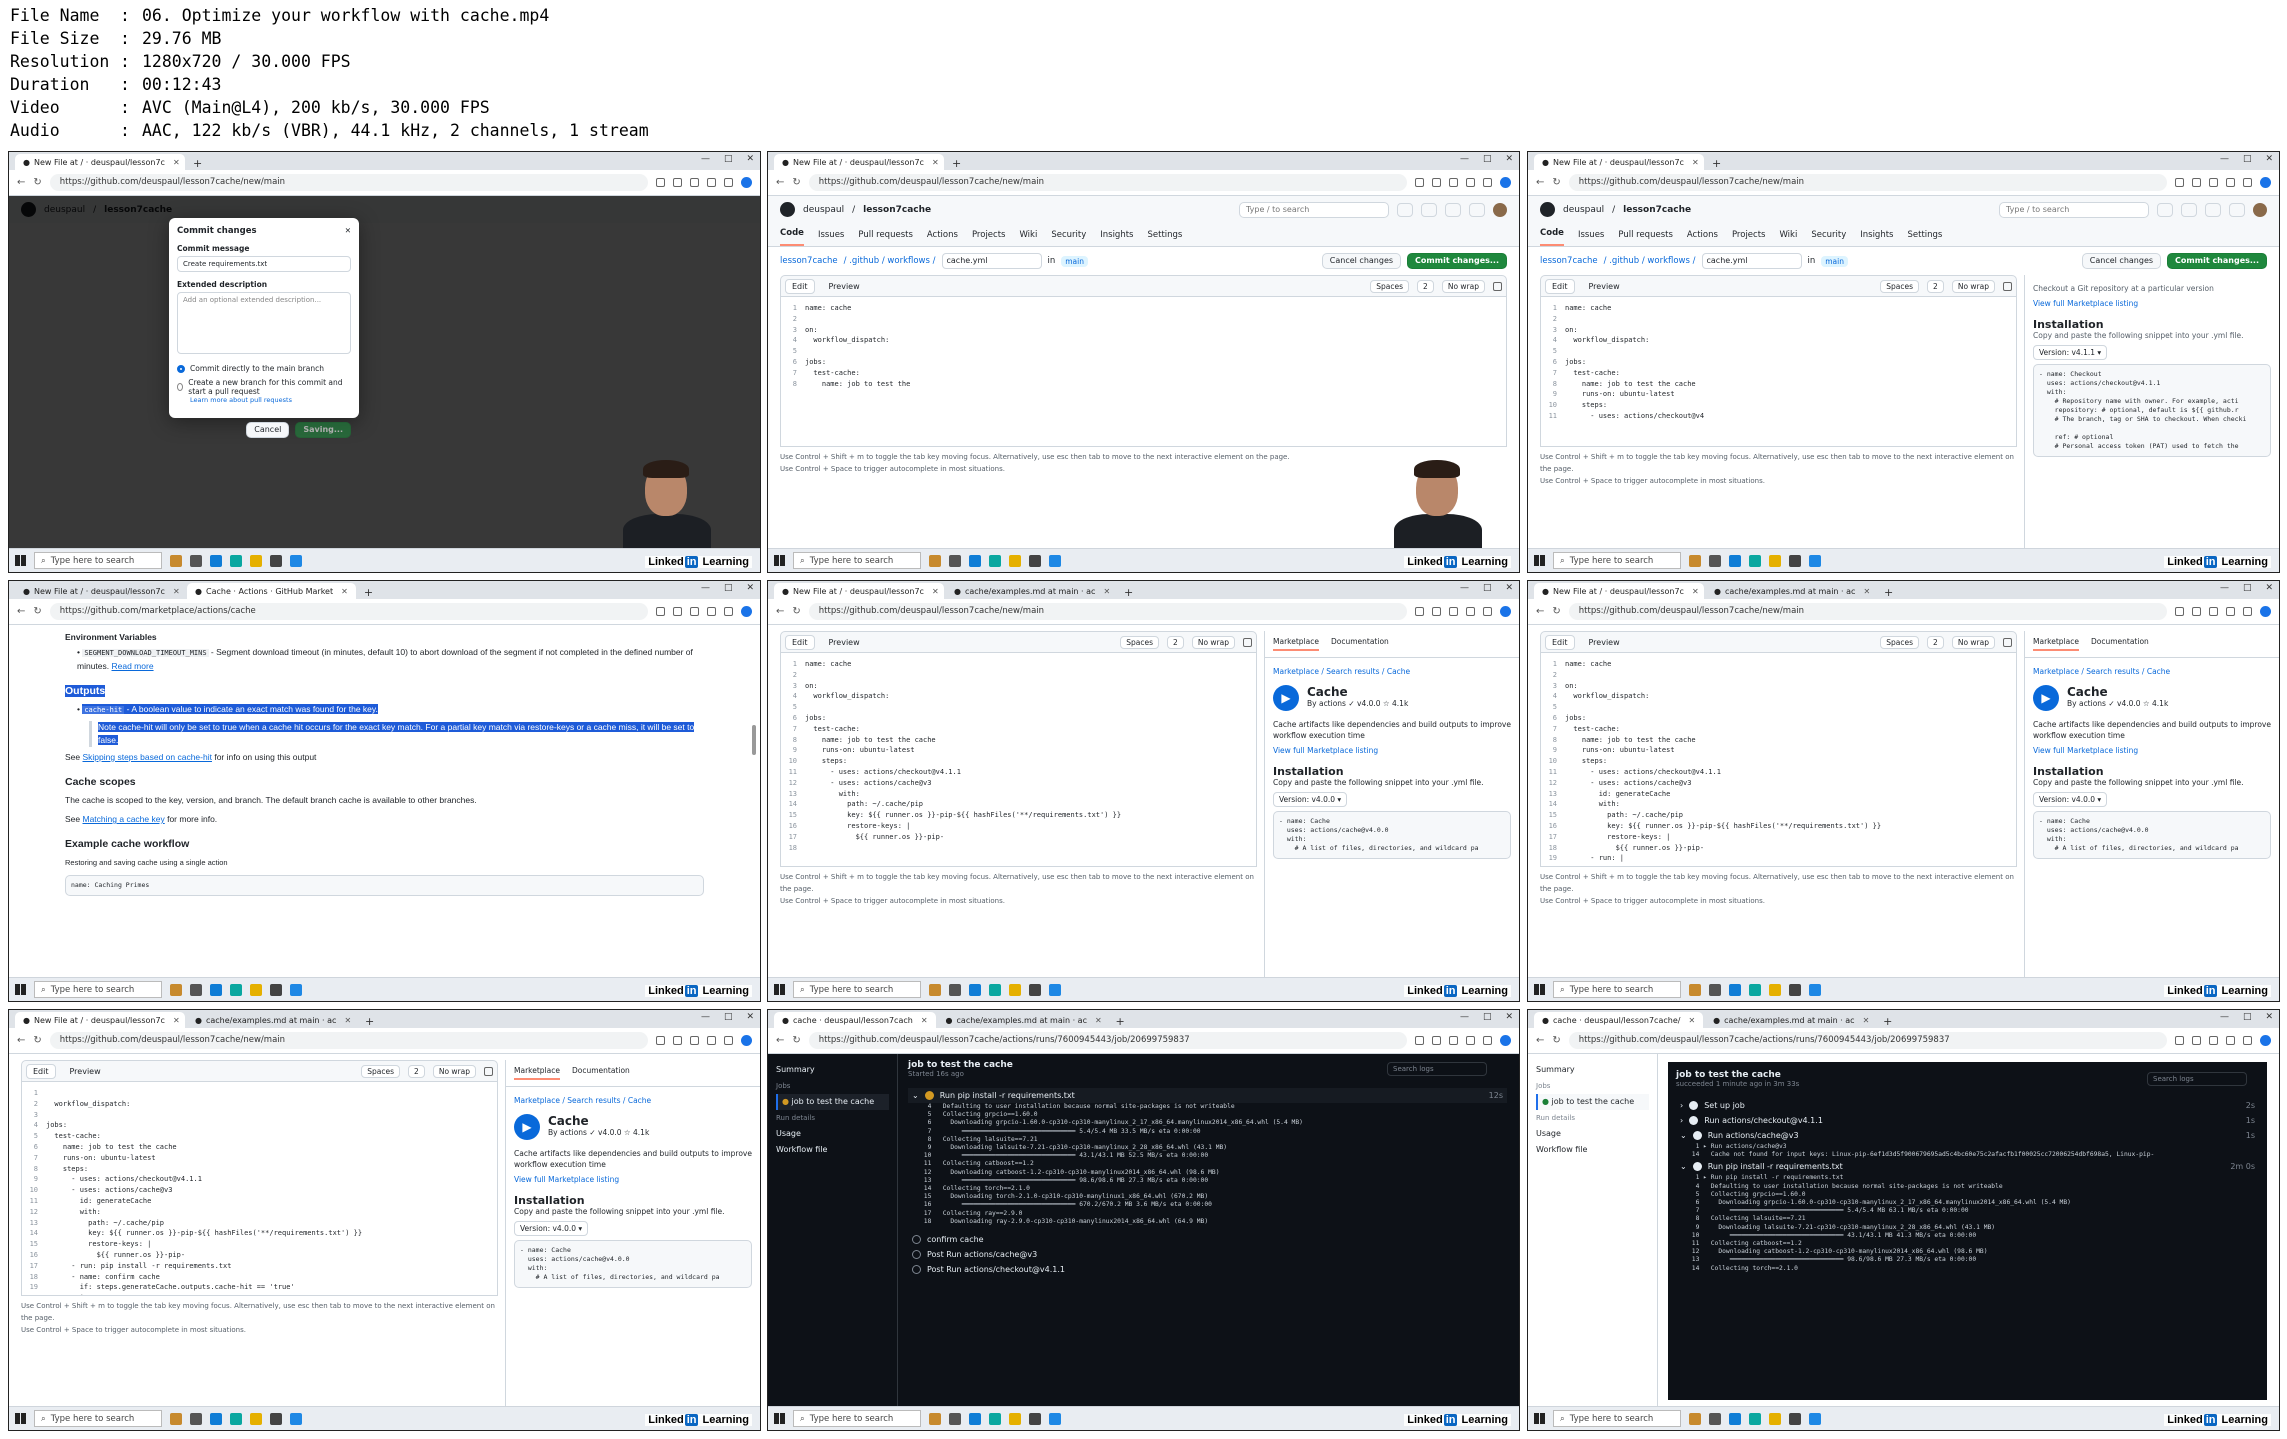 The width and height of the screenshot is (2287, 1439). Describe the element at coordinates (897, 210) in the screenshot. I see `repo-name: lesson7cache` at that location.